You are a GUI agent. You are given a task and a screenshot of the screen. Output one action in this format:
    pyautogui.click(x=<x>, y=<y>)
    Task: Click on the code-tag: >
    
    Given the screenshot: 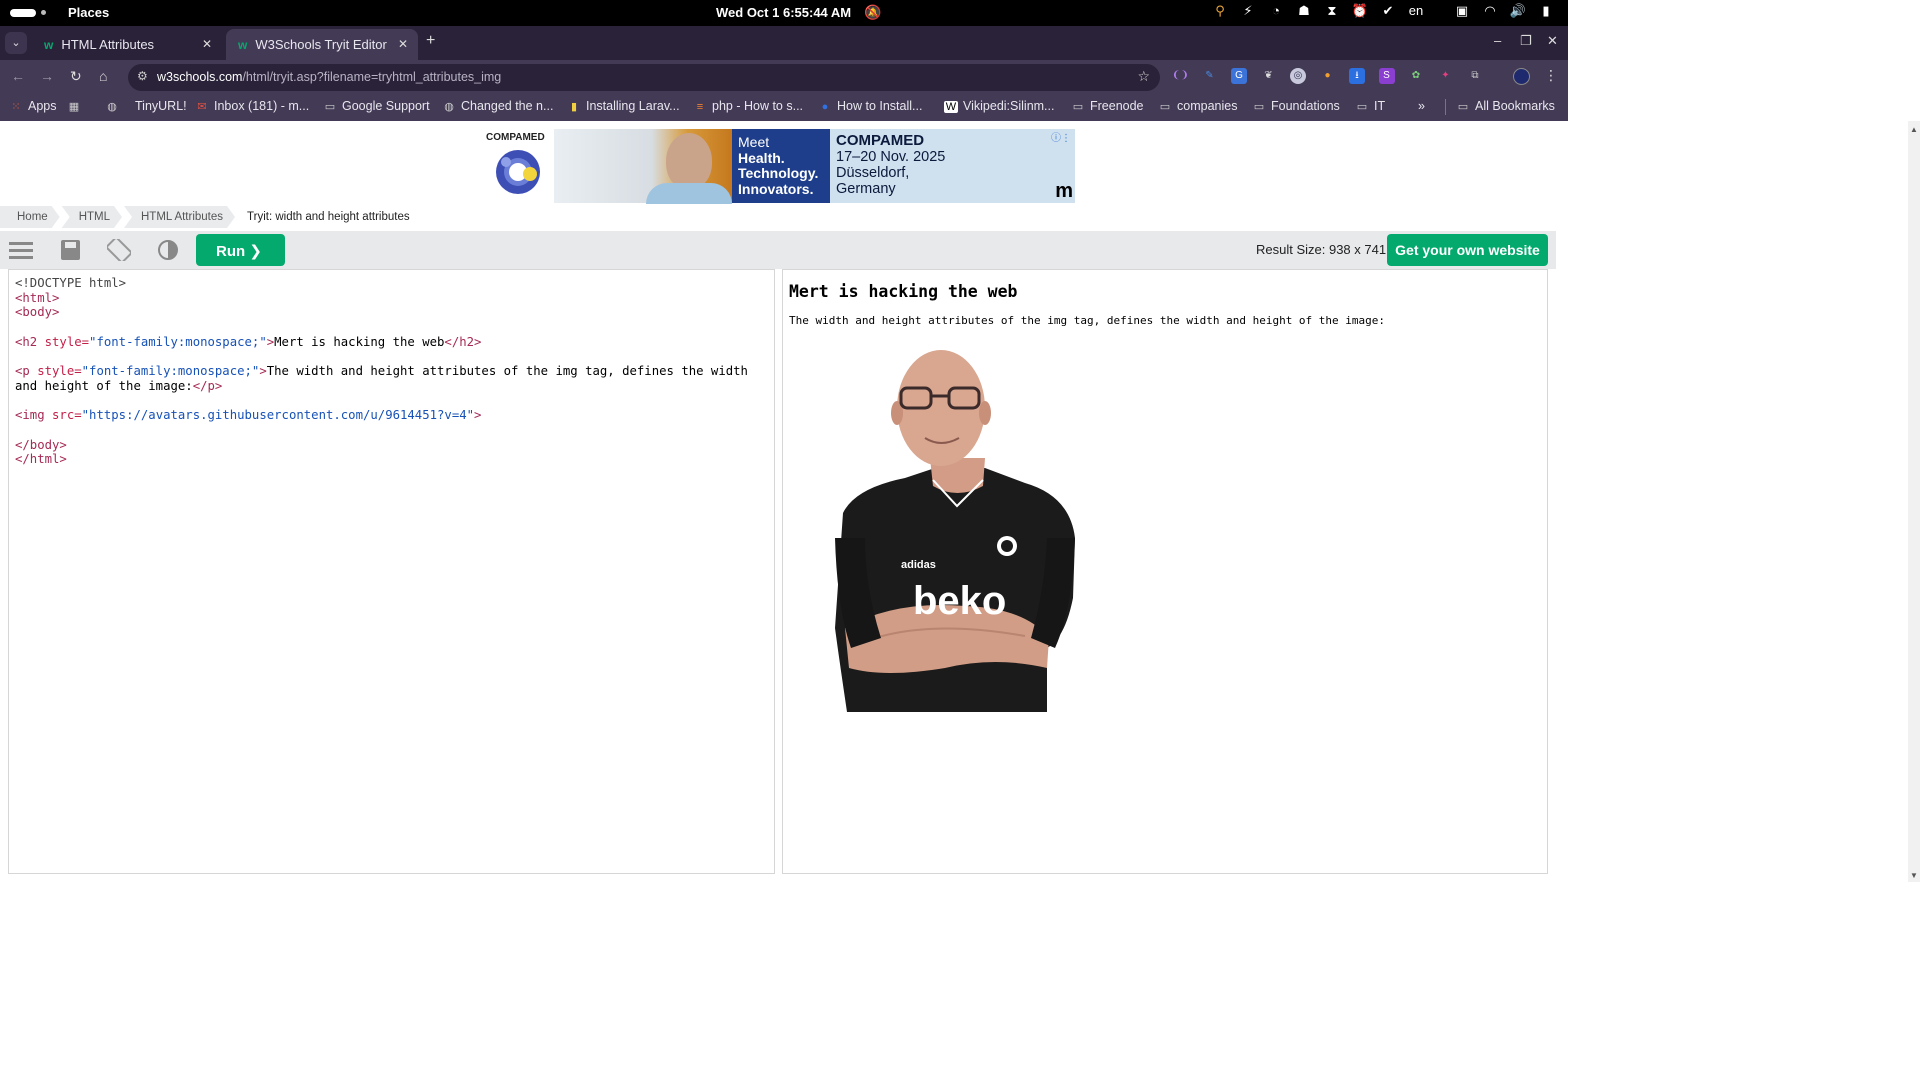 What is the action you would take?
    pyautogui.click(x=478, y=415)
    